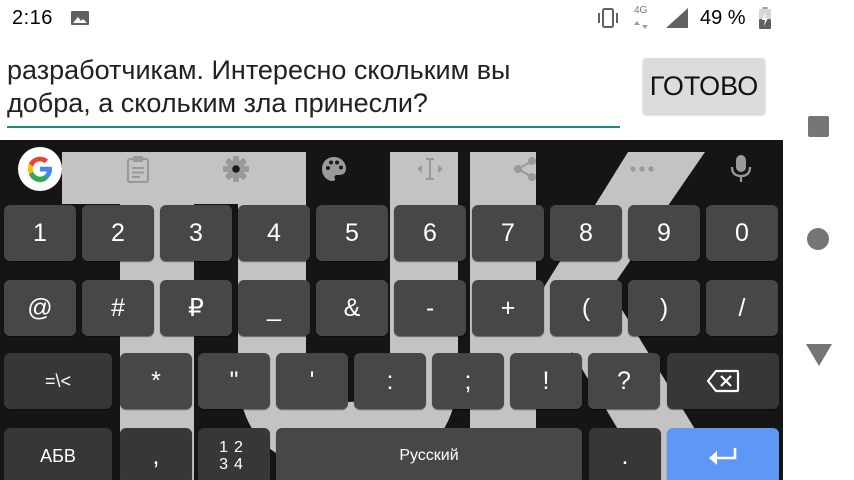  Describe the element at coordinates (234, 447) in the screenshot. I see `numpad-label-top: 12` at that location.